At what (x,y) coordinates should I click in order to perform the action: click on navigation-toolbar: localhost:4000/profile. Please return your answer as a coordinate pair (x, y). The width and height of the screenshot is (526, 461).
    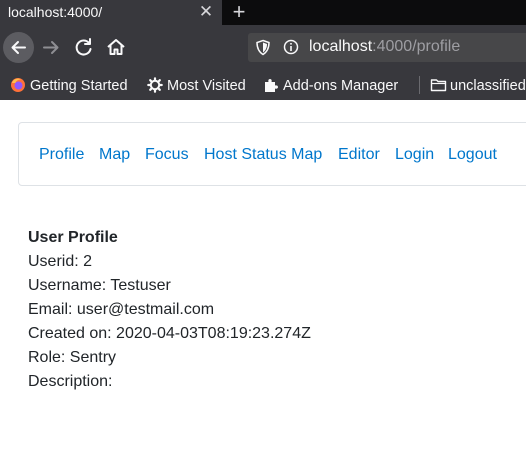
    Looking at the image, I should click on (263, 47).